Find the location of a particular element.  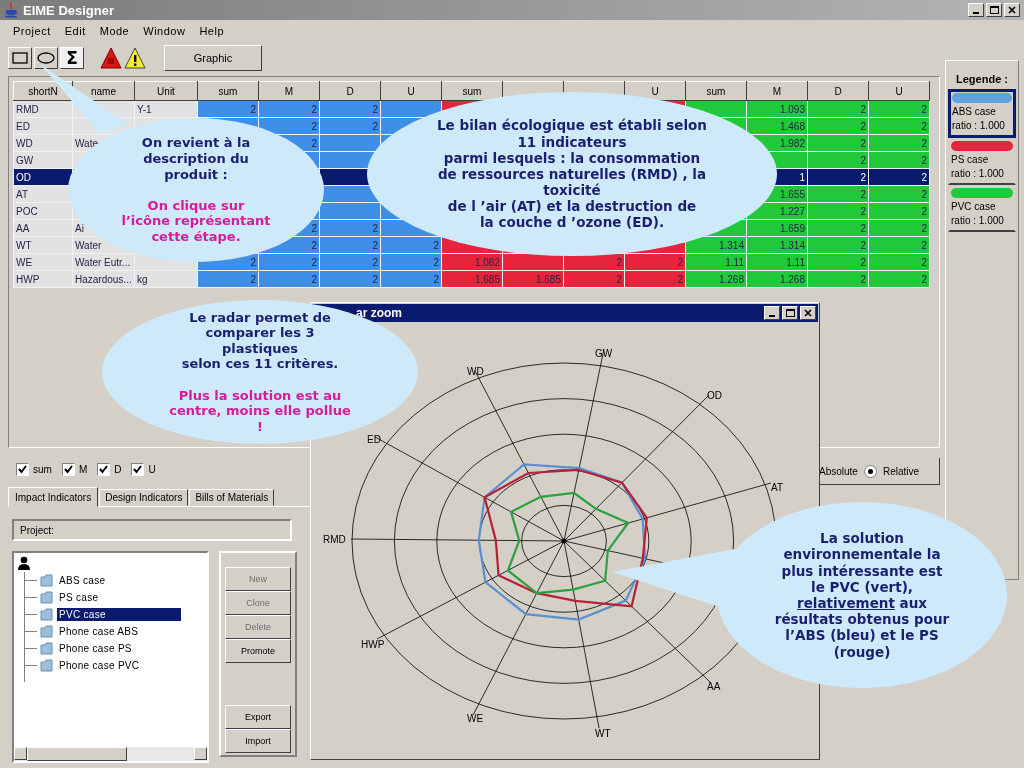

axis-label: WE is located at coordinates (475, 718).